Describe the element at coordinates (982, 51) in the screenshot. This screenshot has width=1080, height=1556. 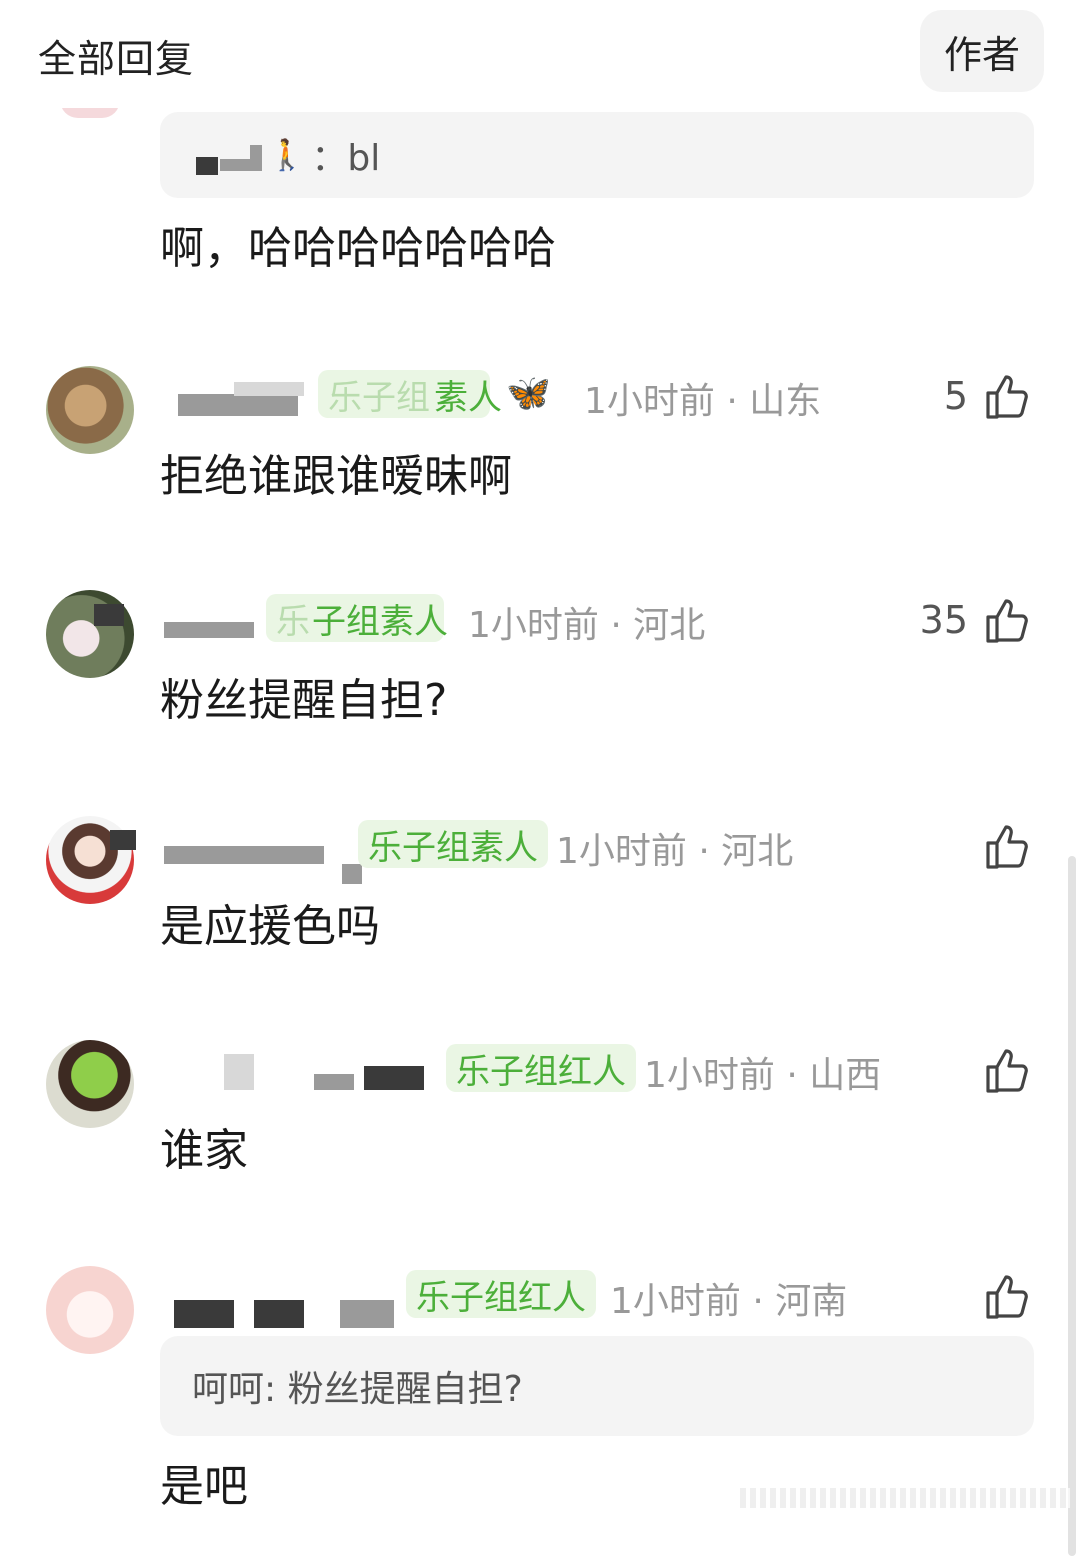
I see `author-filter-button: 作者` at that location.